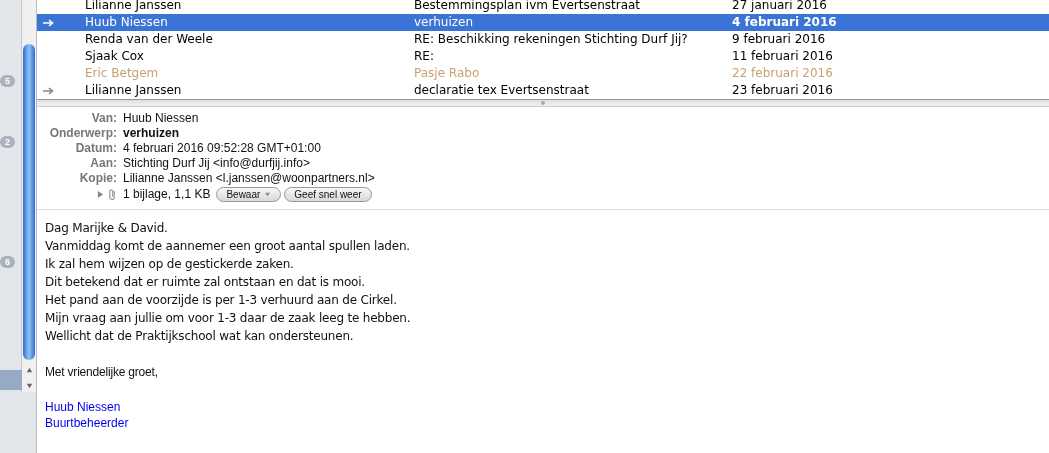 This screenshot has height=453, width=1049. What do you see at coordinates (170, 264) in the screenshot?
I see `message-line: Ik zal hem wijzen op de gestickerde zaken.` at bounding box center [170, 264].